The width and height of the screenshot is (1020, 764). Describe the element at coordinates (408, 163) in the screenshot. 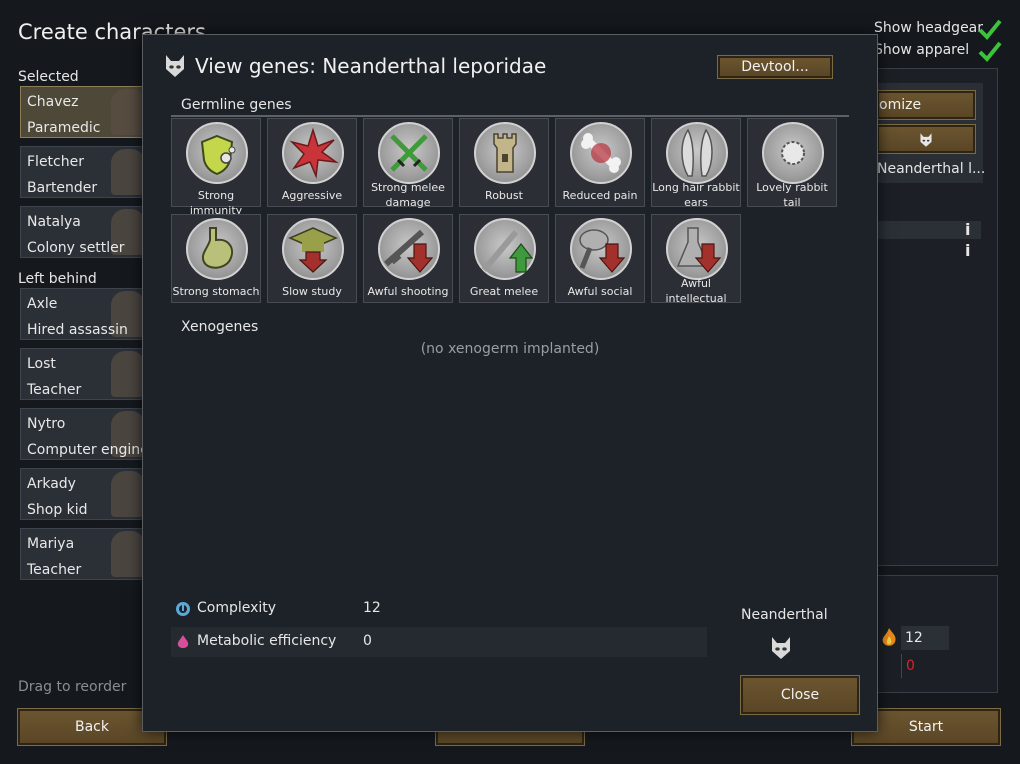

I see `gene-tile: Strong melee damage` at that location.